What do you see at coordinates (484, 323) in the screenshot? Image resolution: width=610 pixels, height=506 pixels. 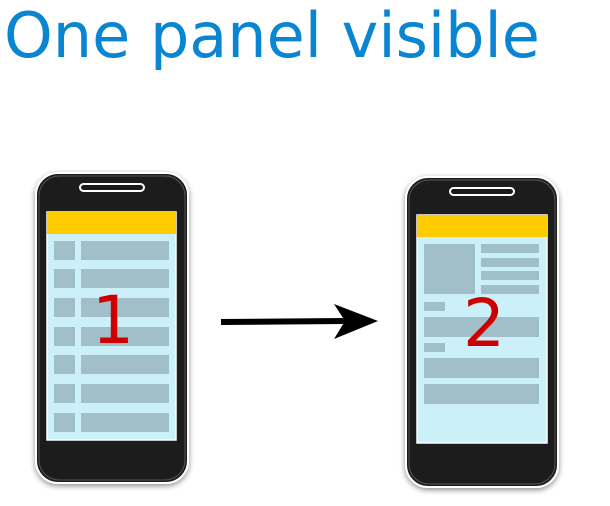 I see `panel-number-2: 2` at bounding box center [484, 323].